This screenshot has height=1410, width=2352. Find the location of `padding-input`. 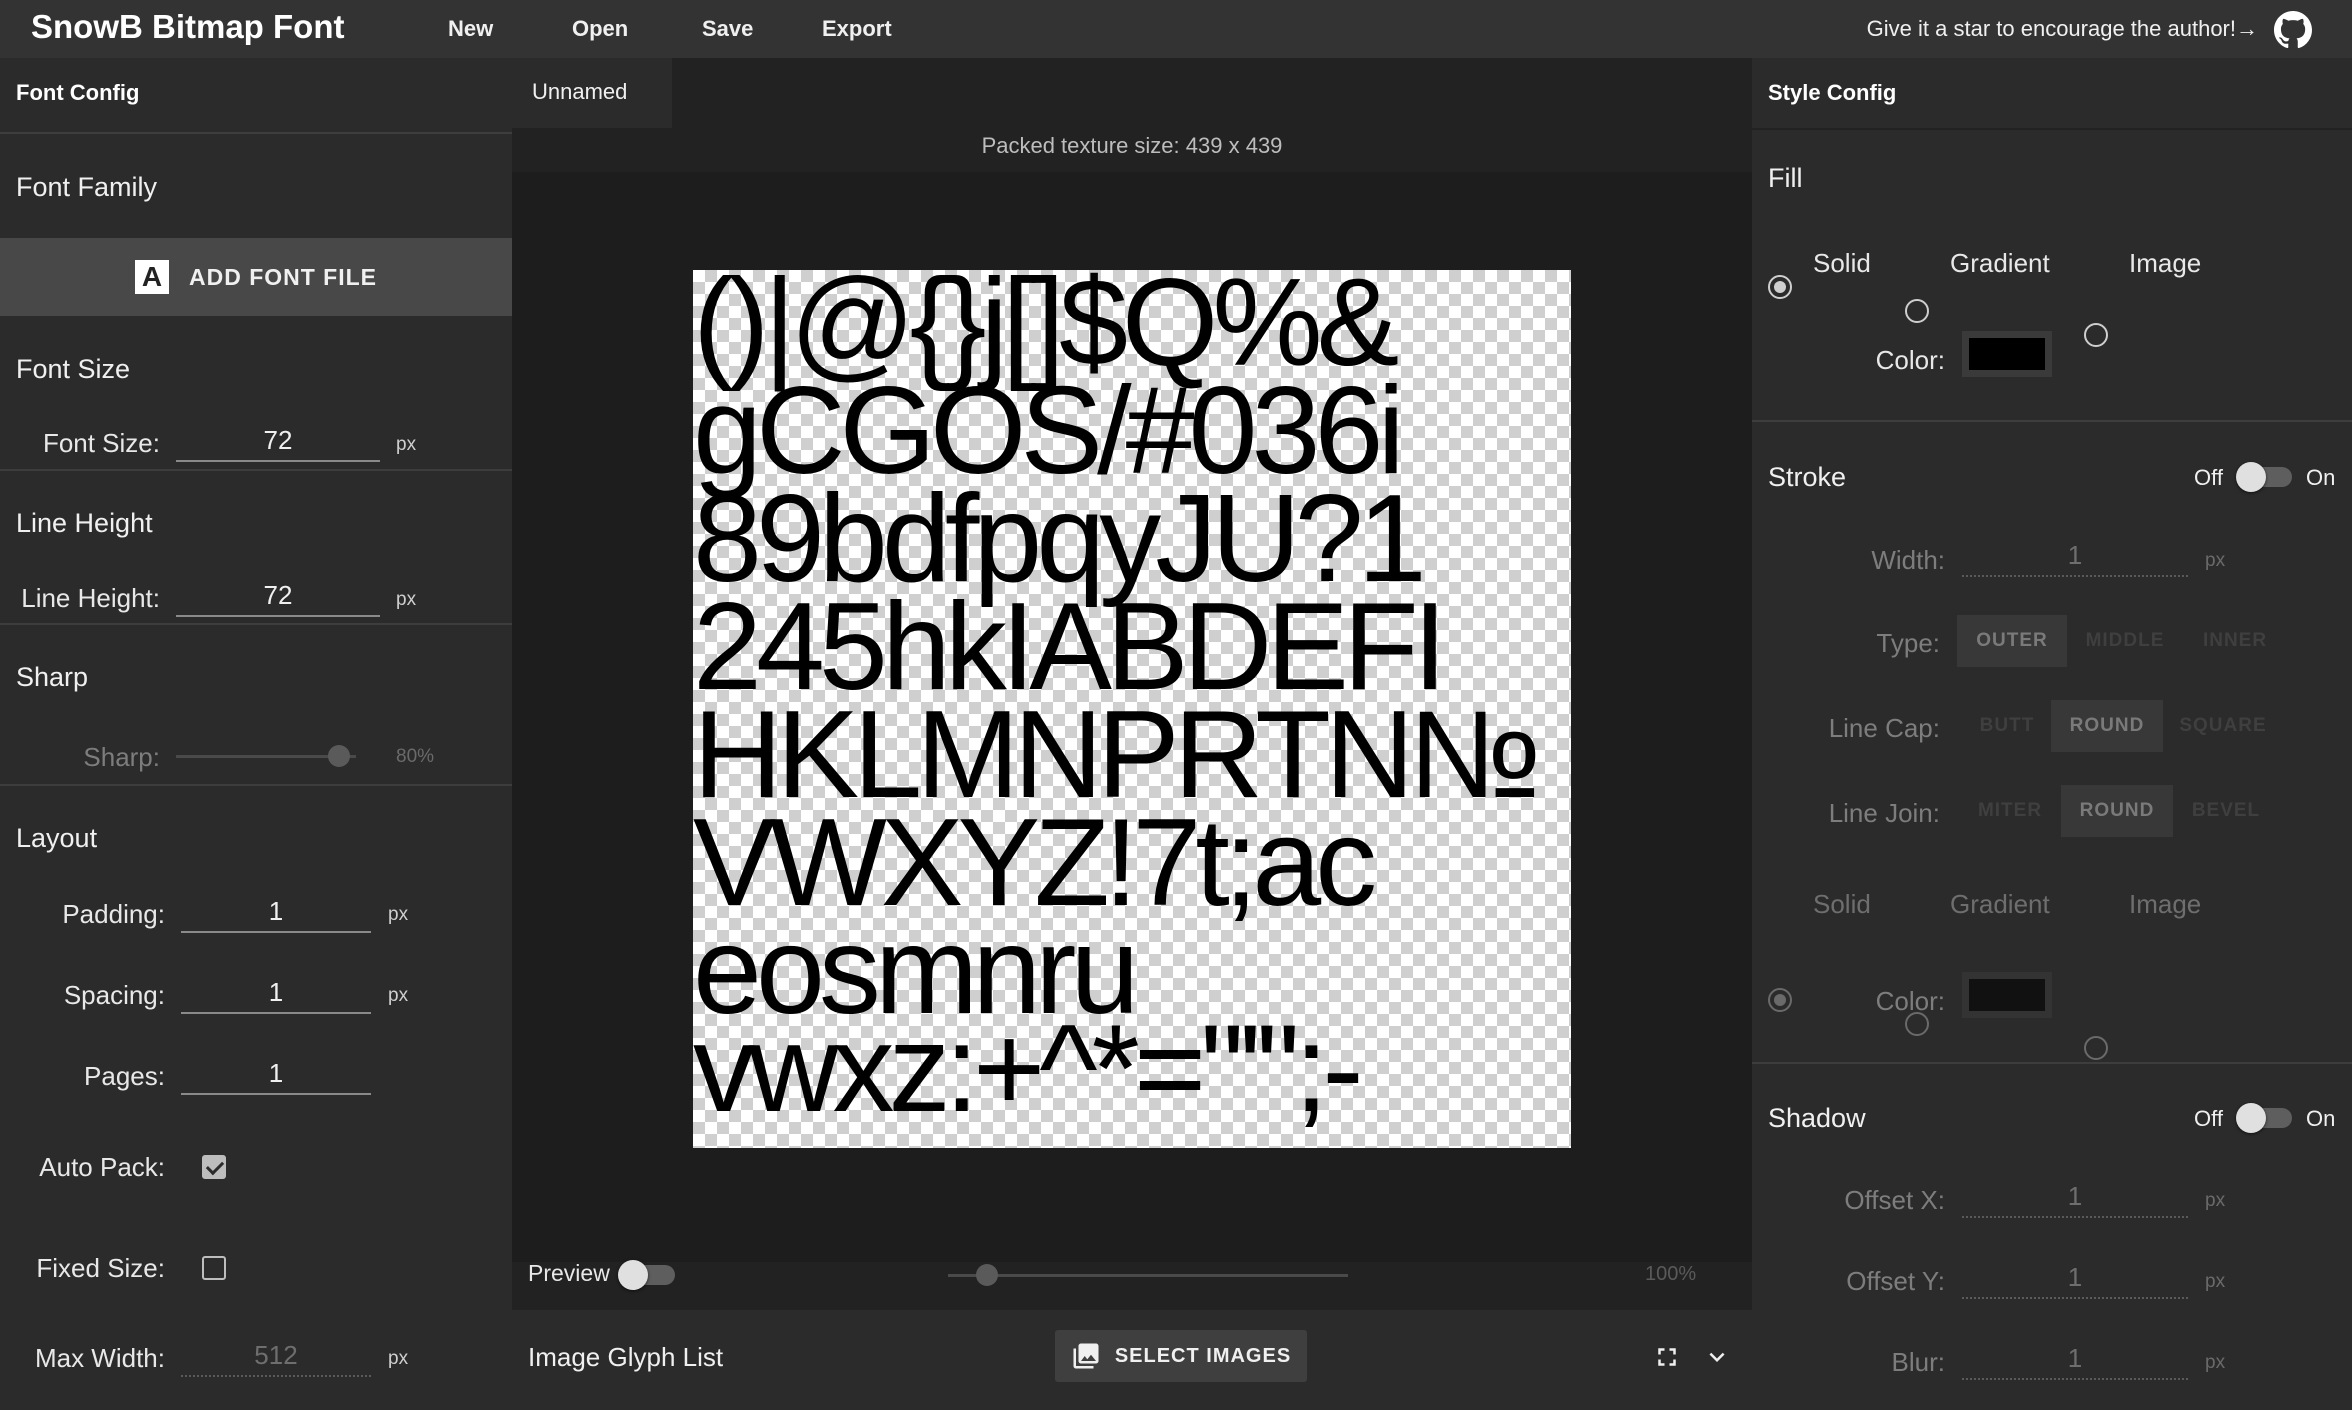

padding-input is located at coordinates (276, 912).